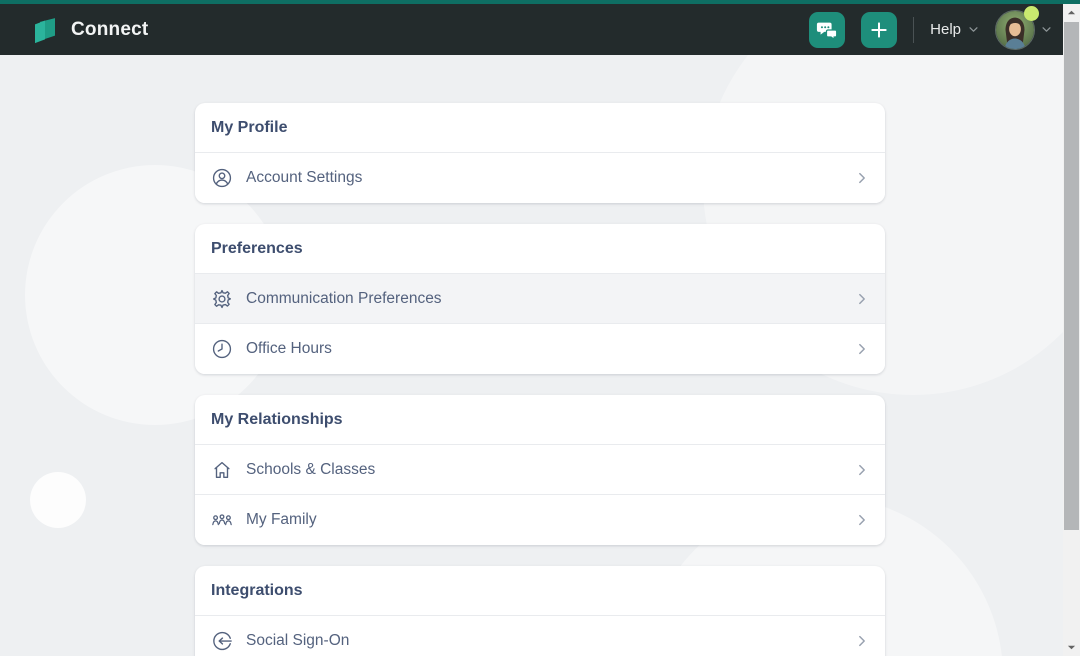 Image resolution: width=1080 pixels, height=656 pixels. I want to click on topbar-divider, so click(914, 29).